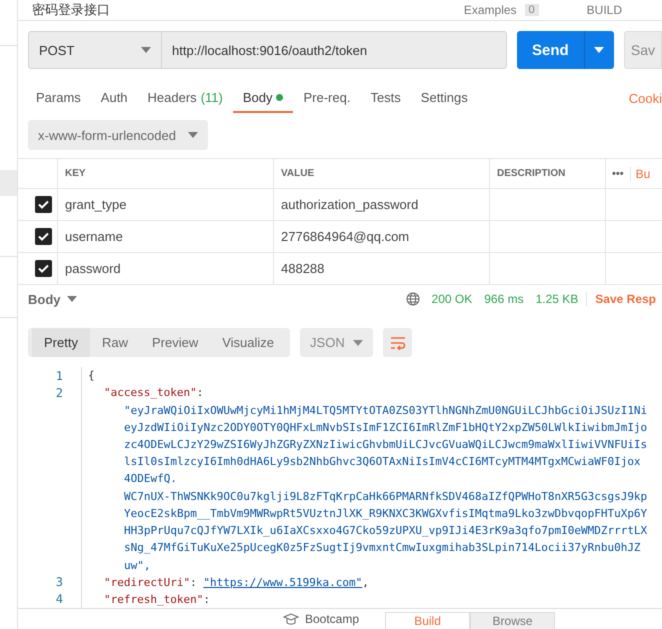 Image resolution: width=662 pixels, height=629 pixels. Describe the element at coordinates (386, 531) in the screenshot. I see `code-text: HH3pPrUqu7cQJfYW7LXIk_u6IaXCsxxo4G7Cko59zUPXU_vp9IJi4E3rK9a3qfo7pmI0eWMDZrrrtLX` at that location.